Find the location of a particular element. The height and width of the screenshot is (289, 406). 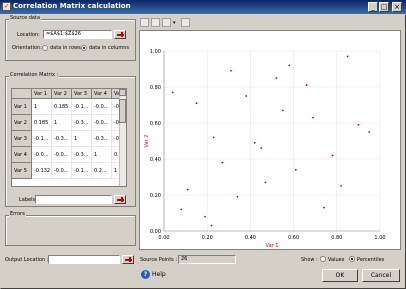

orientation-rows-label: data in rows is located at coordinates (65, 48).